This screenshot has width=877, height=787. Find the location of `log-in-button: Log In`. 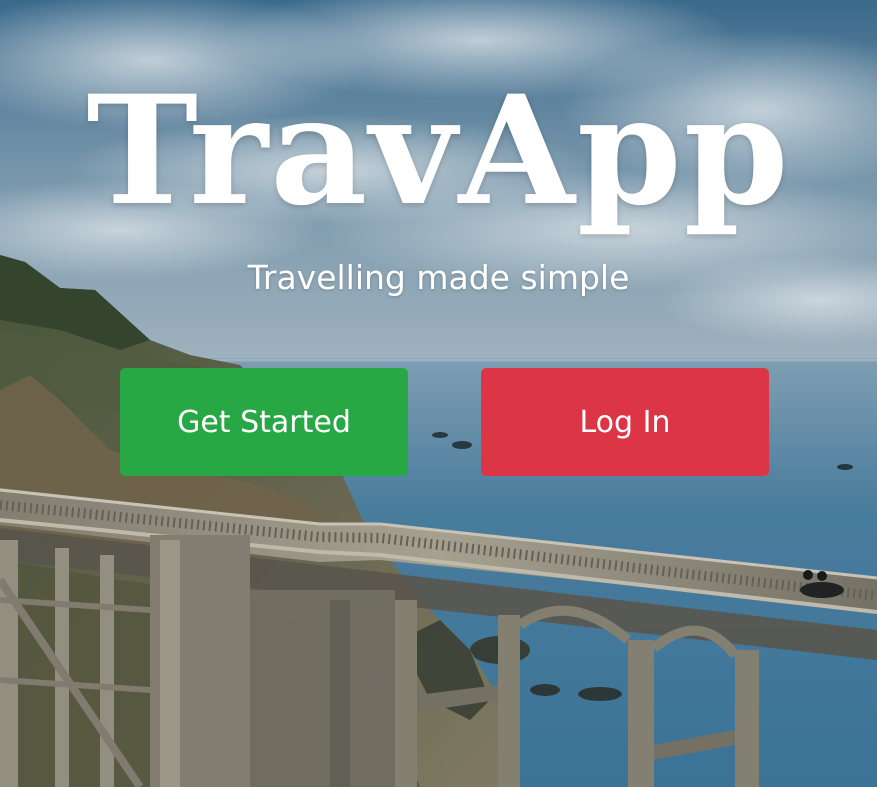

log-in-button: Log In is located at coordinates (625, 422).